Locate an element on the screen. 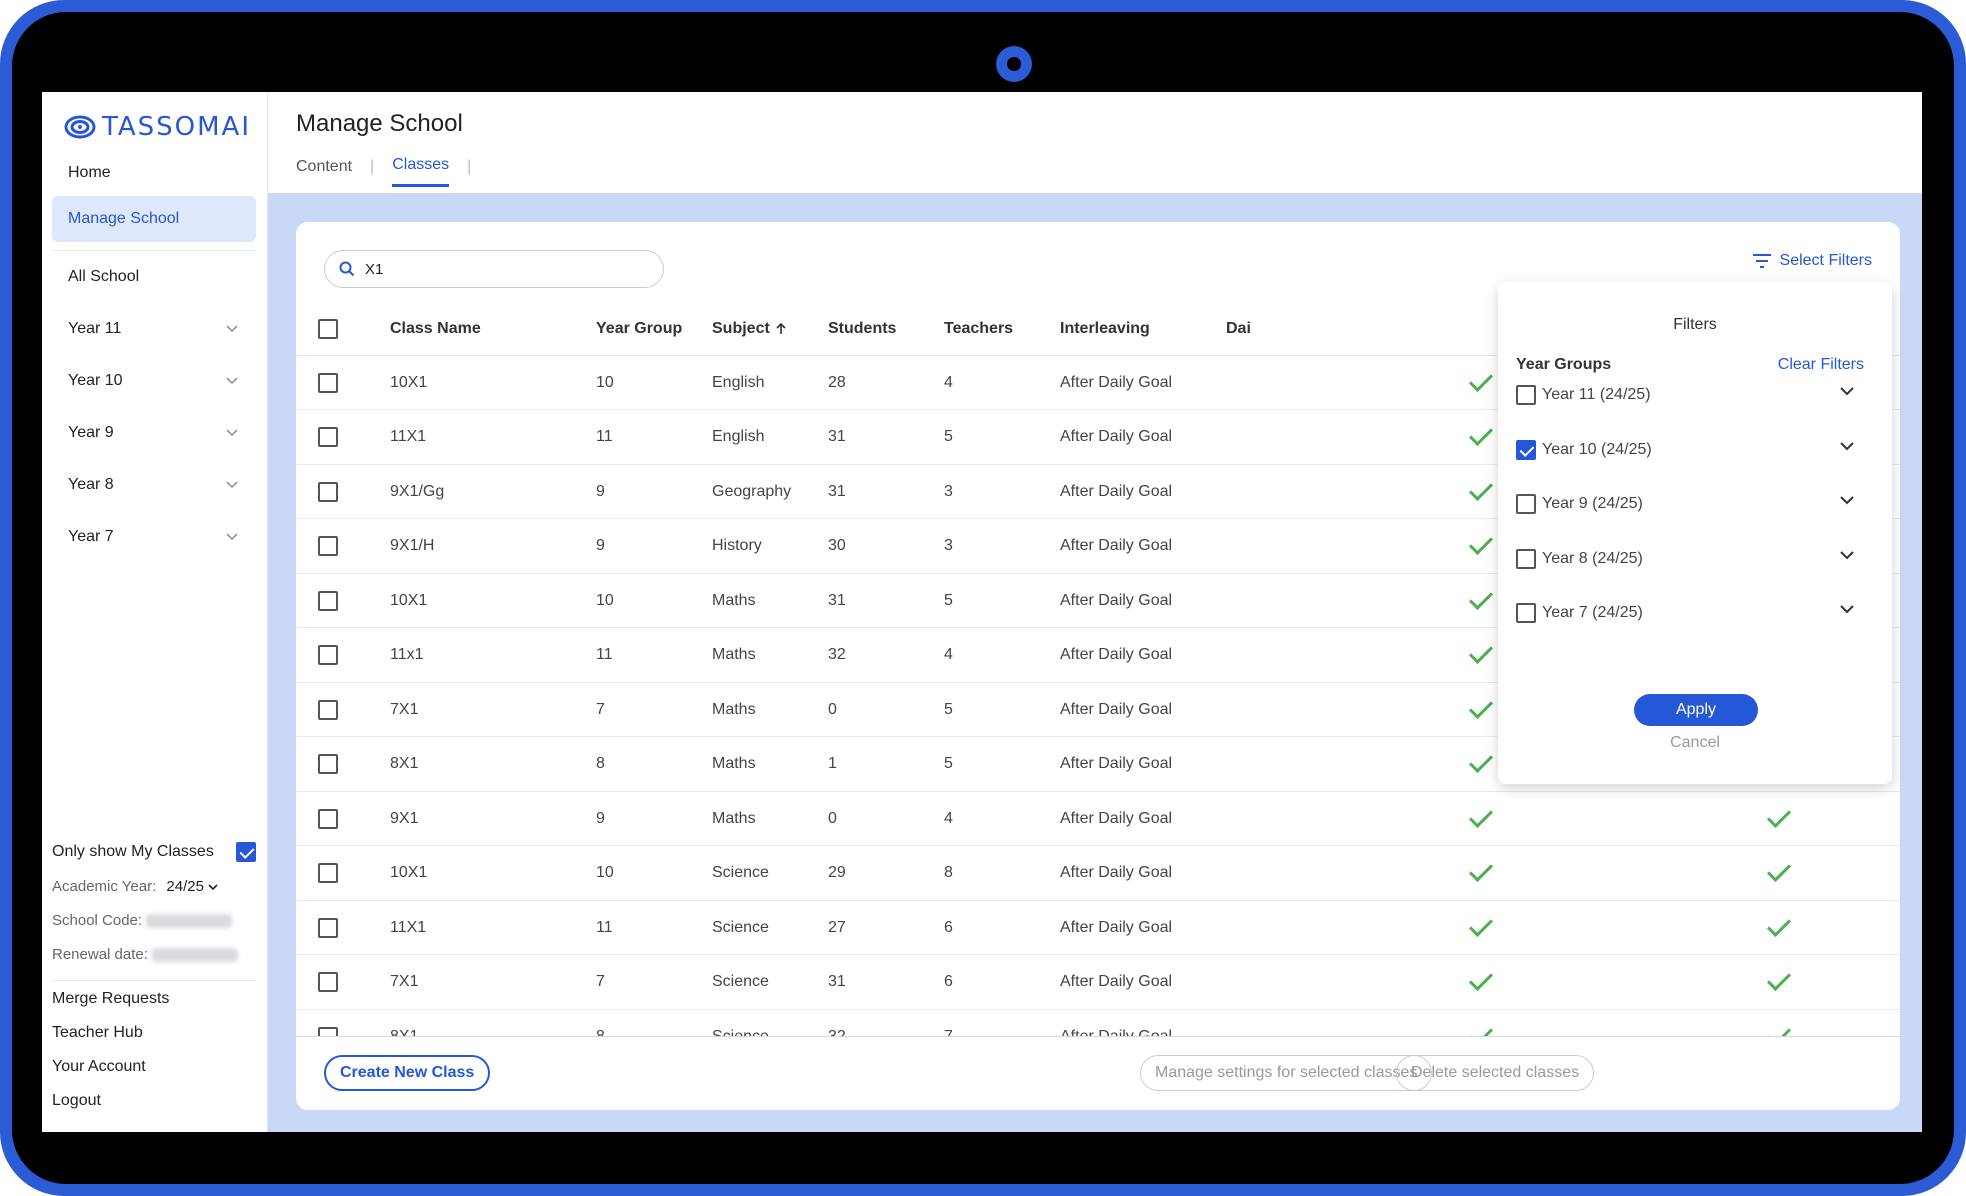  extra-check-cell is located at coordinates (1779, 982).